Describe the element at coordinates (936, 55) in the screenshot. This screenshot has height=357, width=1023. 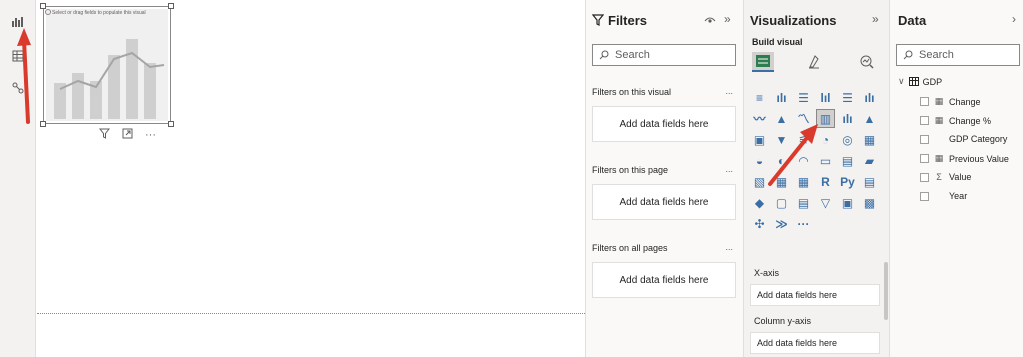
I see `data-search-placeholder: Search` at that location.